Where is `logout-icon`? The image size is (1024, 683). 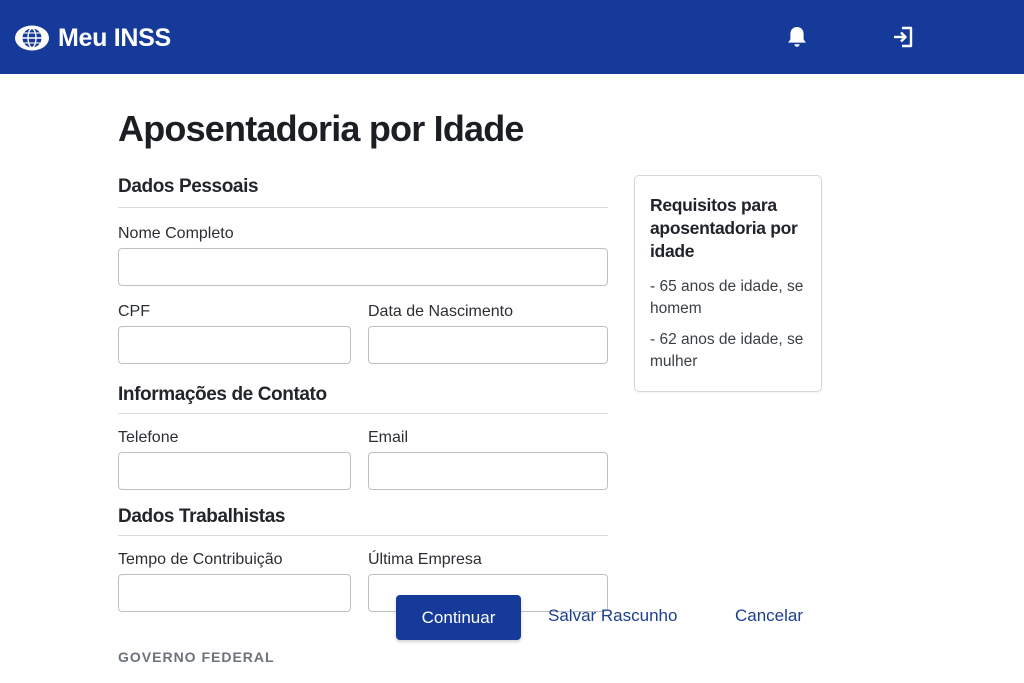
logout-icon is located at coordinates (903, 37).